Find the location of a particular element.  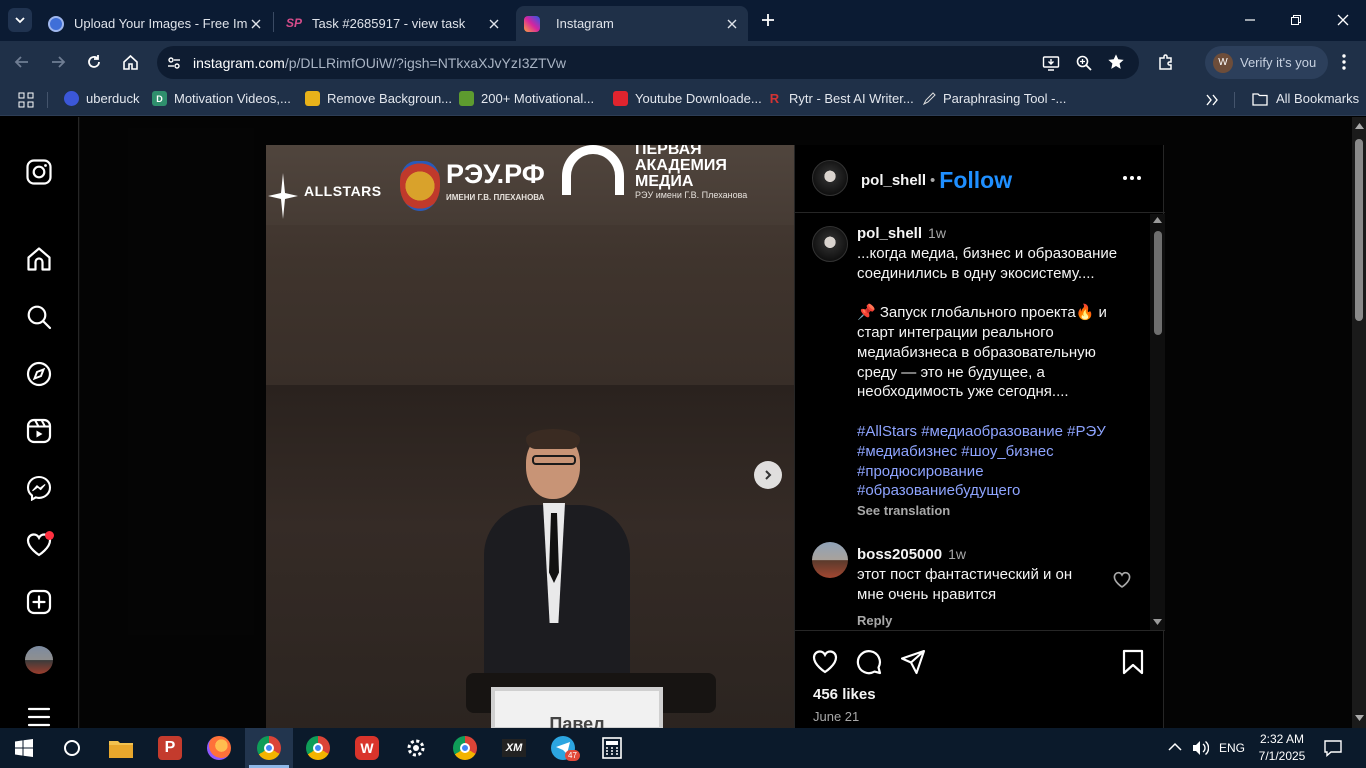

notifications-nav-icon is located at coordinates (39, 545).